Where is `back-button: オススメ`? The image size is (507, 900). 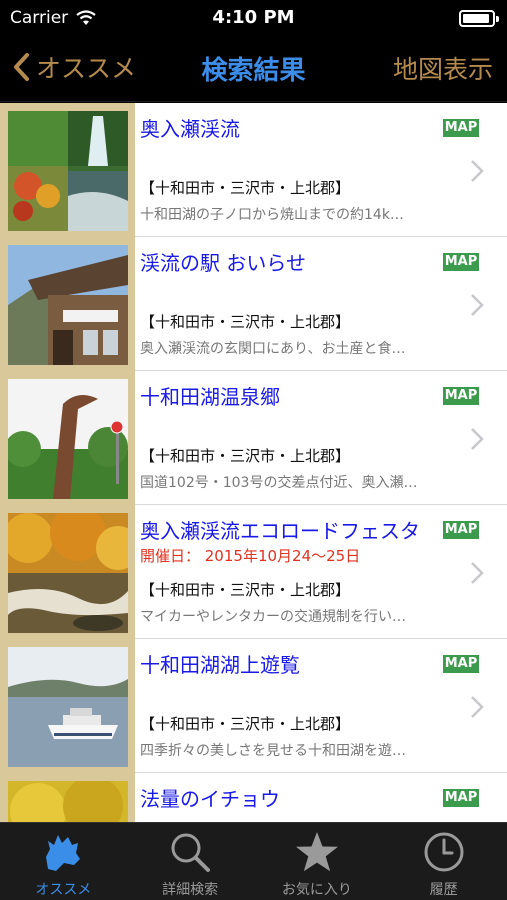 back-button: オススメ is located at coordinates (74, 67).